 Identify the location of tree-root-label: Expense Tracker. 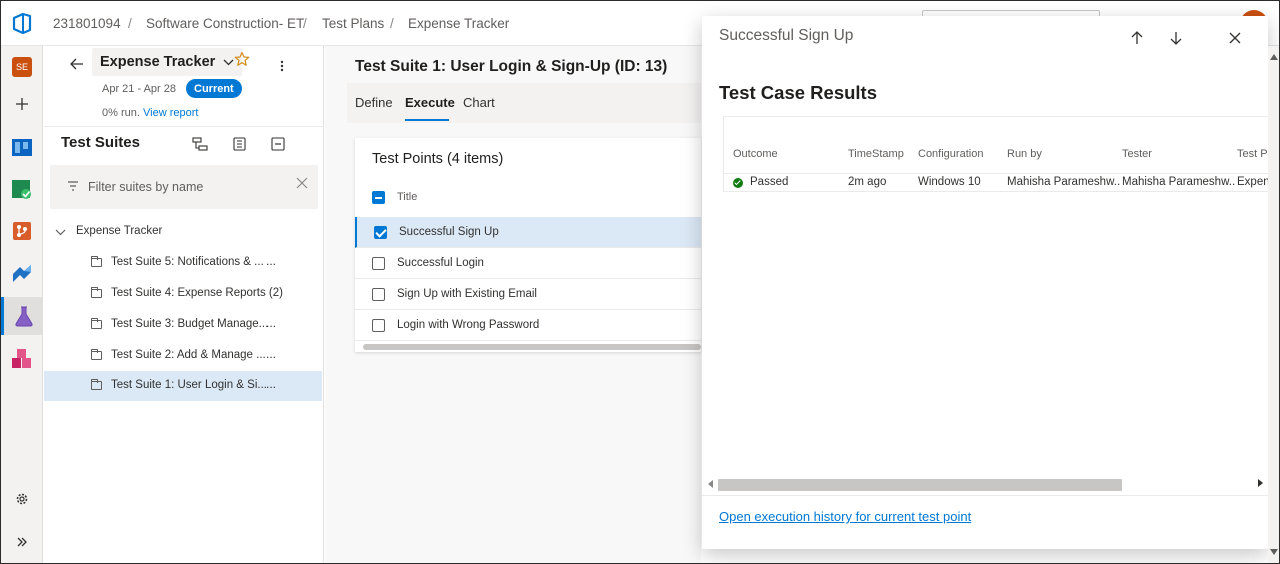
(119, 231).